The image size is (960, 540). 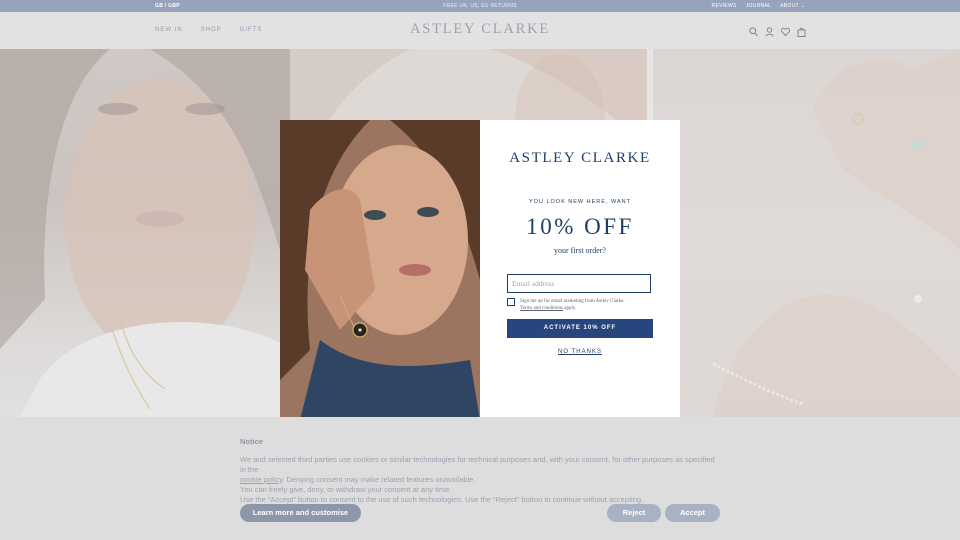 I want to click on wishlist-heart-icon, so click(x=785, y=30).